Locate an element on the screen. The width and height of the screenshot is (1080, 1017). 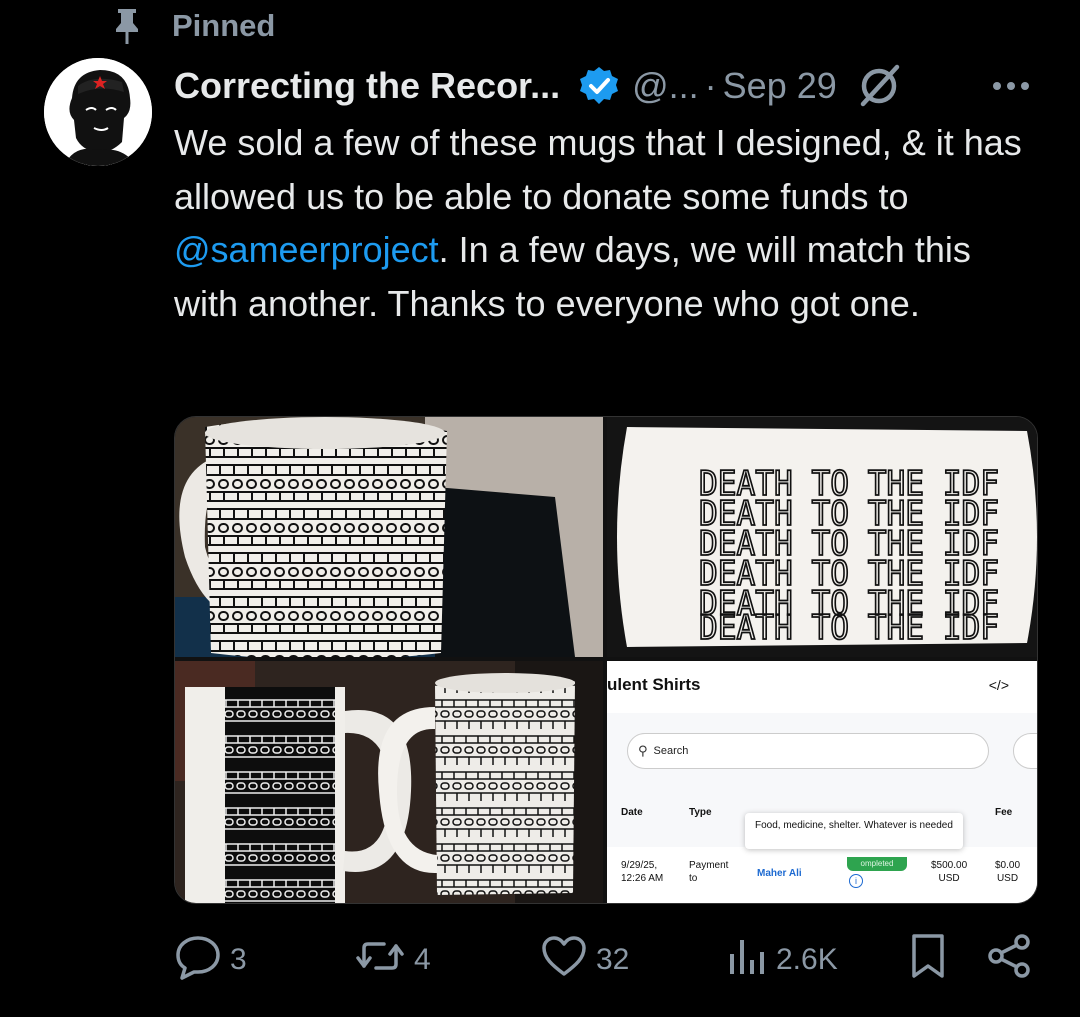
embed-code-icon: </> is located at coordinates (999, 685).